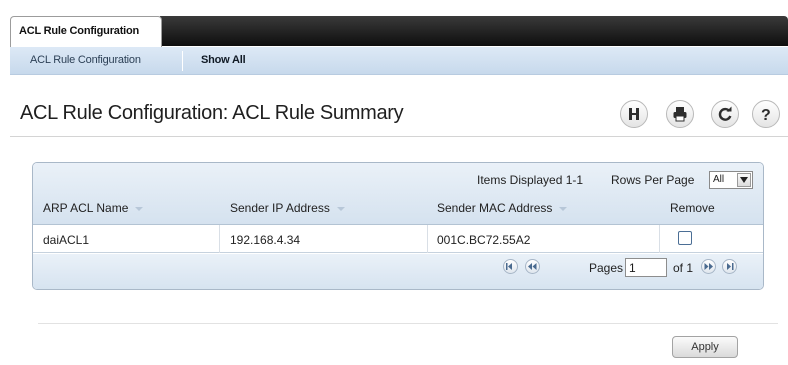  I want to click on sub-nav-item-acl-rule-configuration: ACL Rule Configuration, so click(85, 60).